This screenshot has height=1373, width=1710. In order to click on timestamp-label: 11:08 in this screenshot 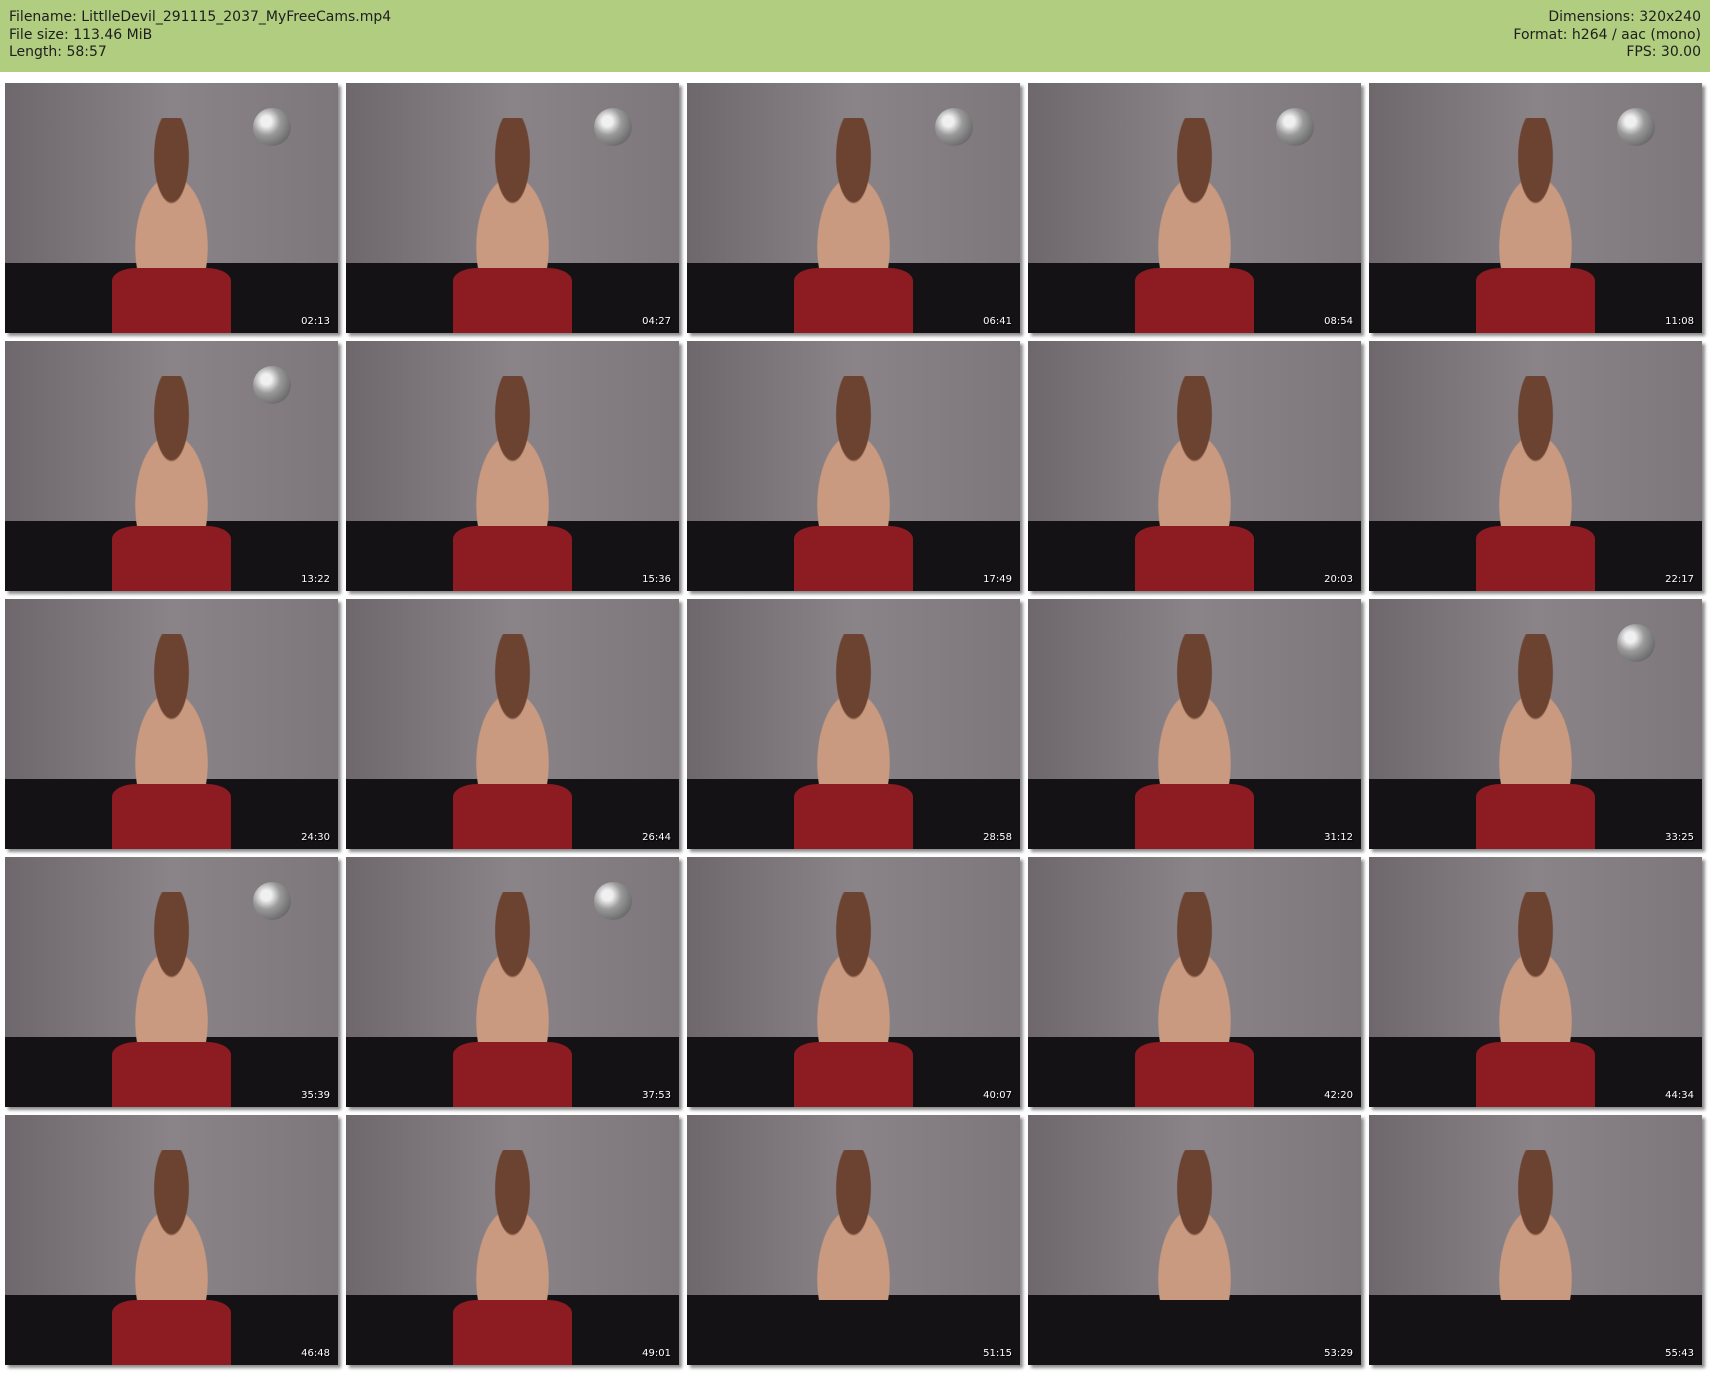, I will do `click(1679, 321)`.